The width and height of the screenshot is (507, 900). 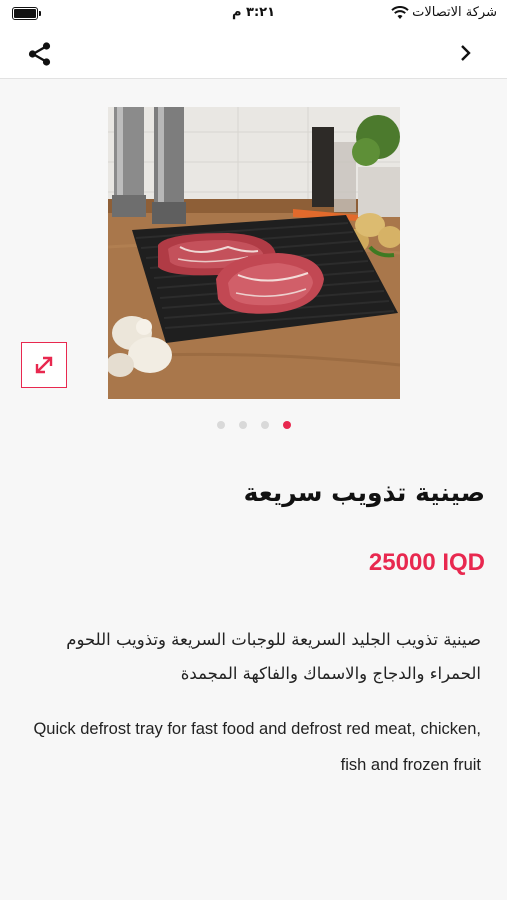 What do you see at coordinates (253, 53) in the screenshot?
I see `navigation-bar` at bounding box center [253, 53].